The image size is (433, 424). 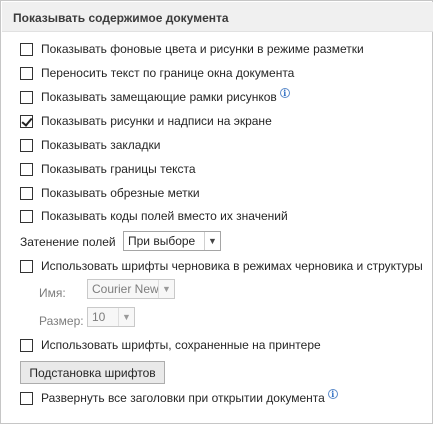 I want to click on option-show-text-boundaries: Показывать границы текста, so click(x=108, y=169).